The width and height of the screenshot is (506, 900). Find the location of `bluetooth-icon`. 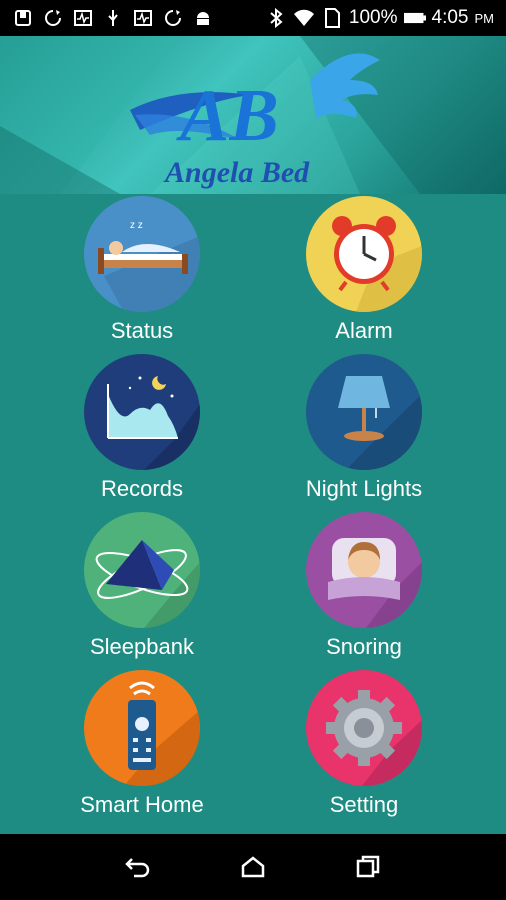

bluetooth-icon is located at coordinates (276, 18).